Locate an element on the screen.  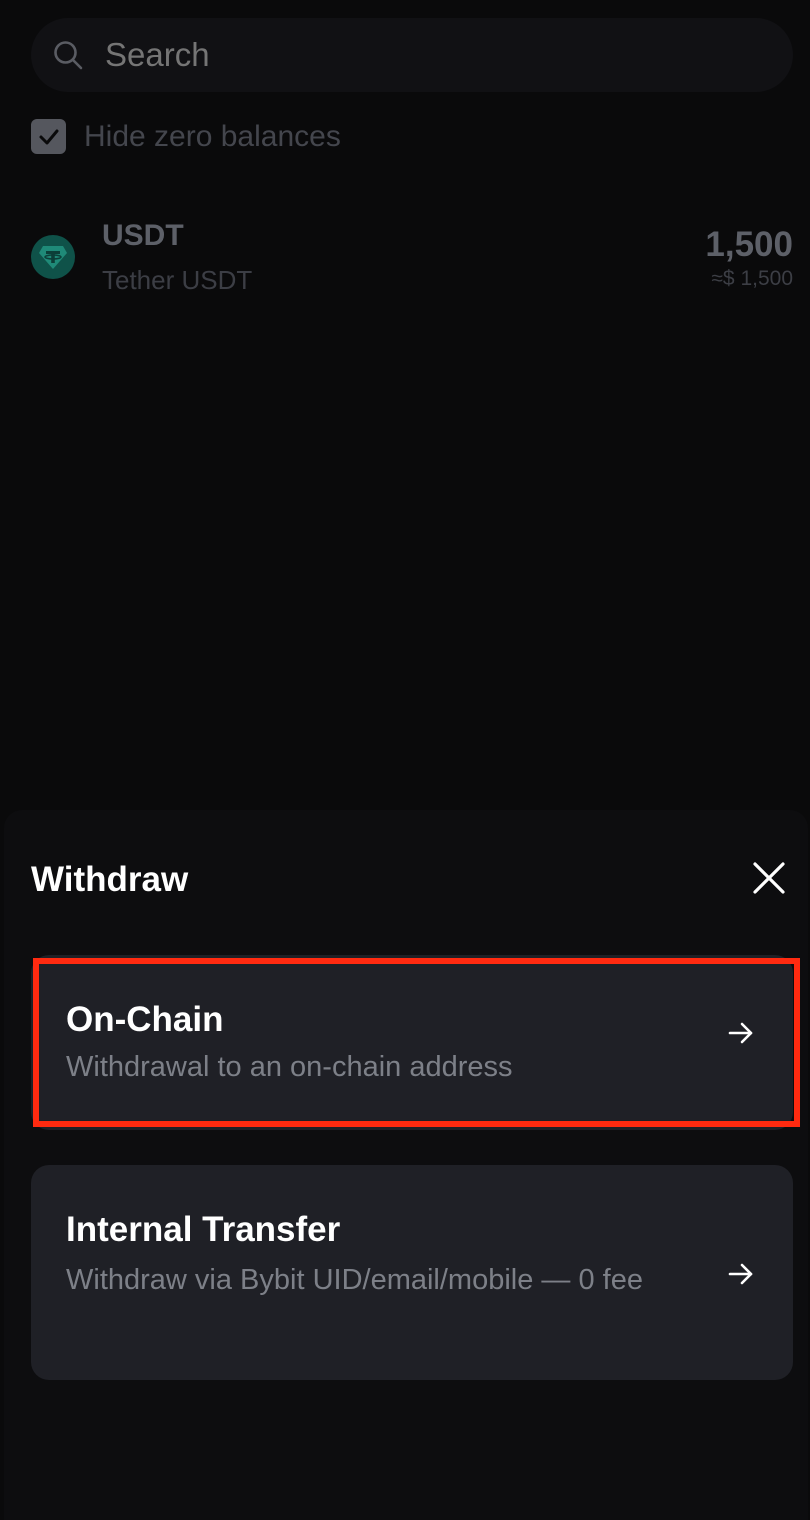
option-title: Internal Transfer is located at coordinates (203, 1229).